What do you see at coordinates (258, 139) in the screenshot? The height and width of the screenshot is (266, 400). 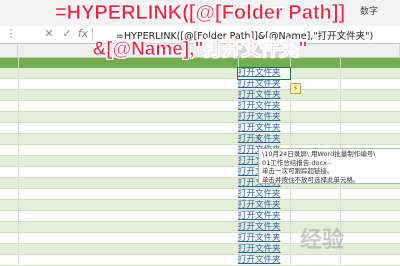 I see `hand-cursor-icon: ☝` at bounding box center [258, 139].